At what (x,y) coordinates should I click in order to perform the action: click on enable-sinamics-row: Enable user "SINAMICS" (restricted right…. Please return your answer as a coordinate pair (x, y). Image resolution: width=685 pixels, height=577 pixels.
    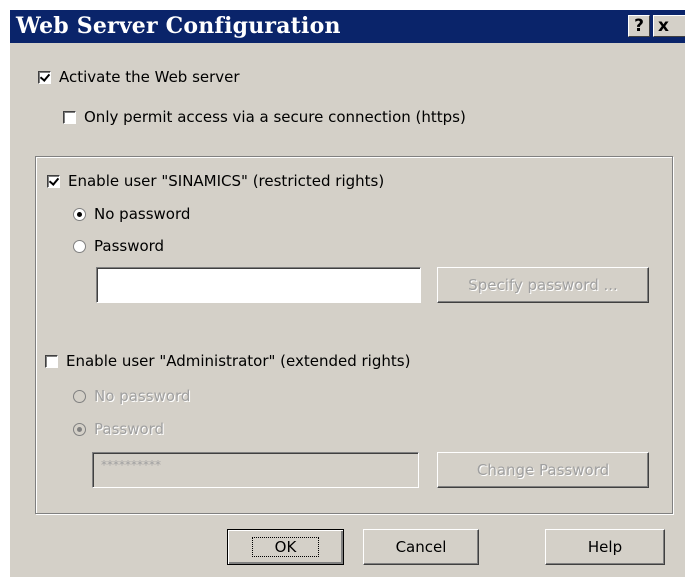
    Looking at the image, I should click on (215, 181).